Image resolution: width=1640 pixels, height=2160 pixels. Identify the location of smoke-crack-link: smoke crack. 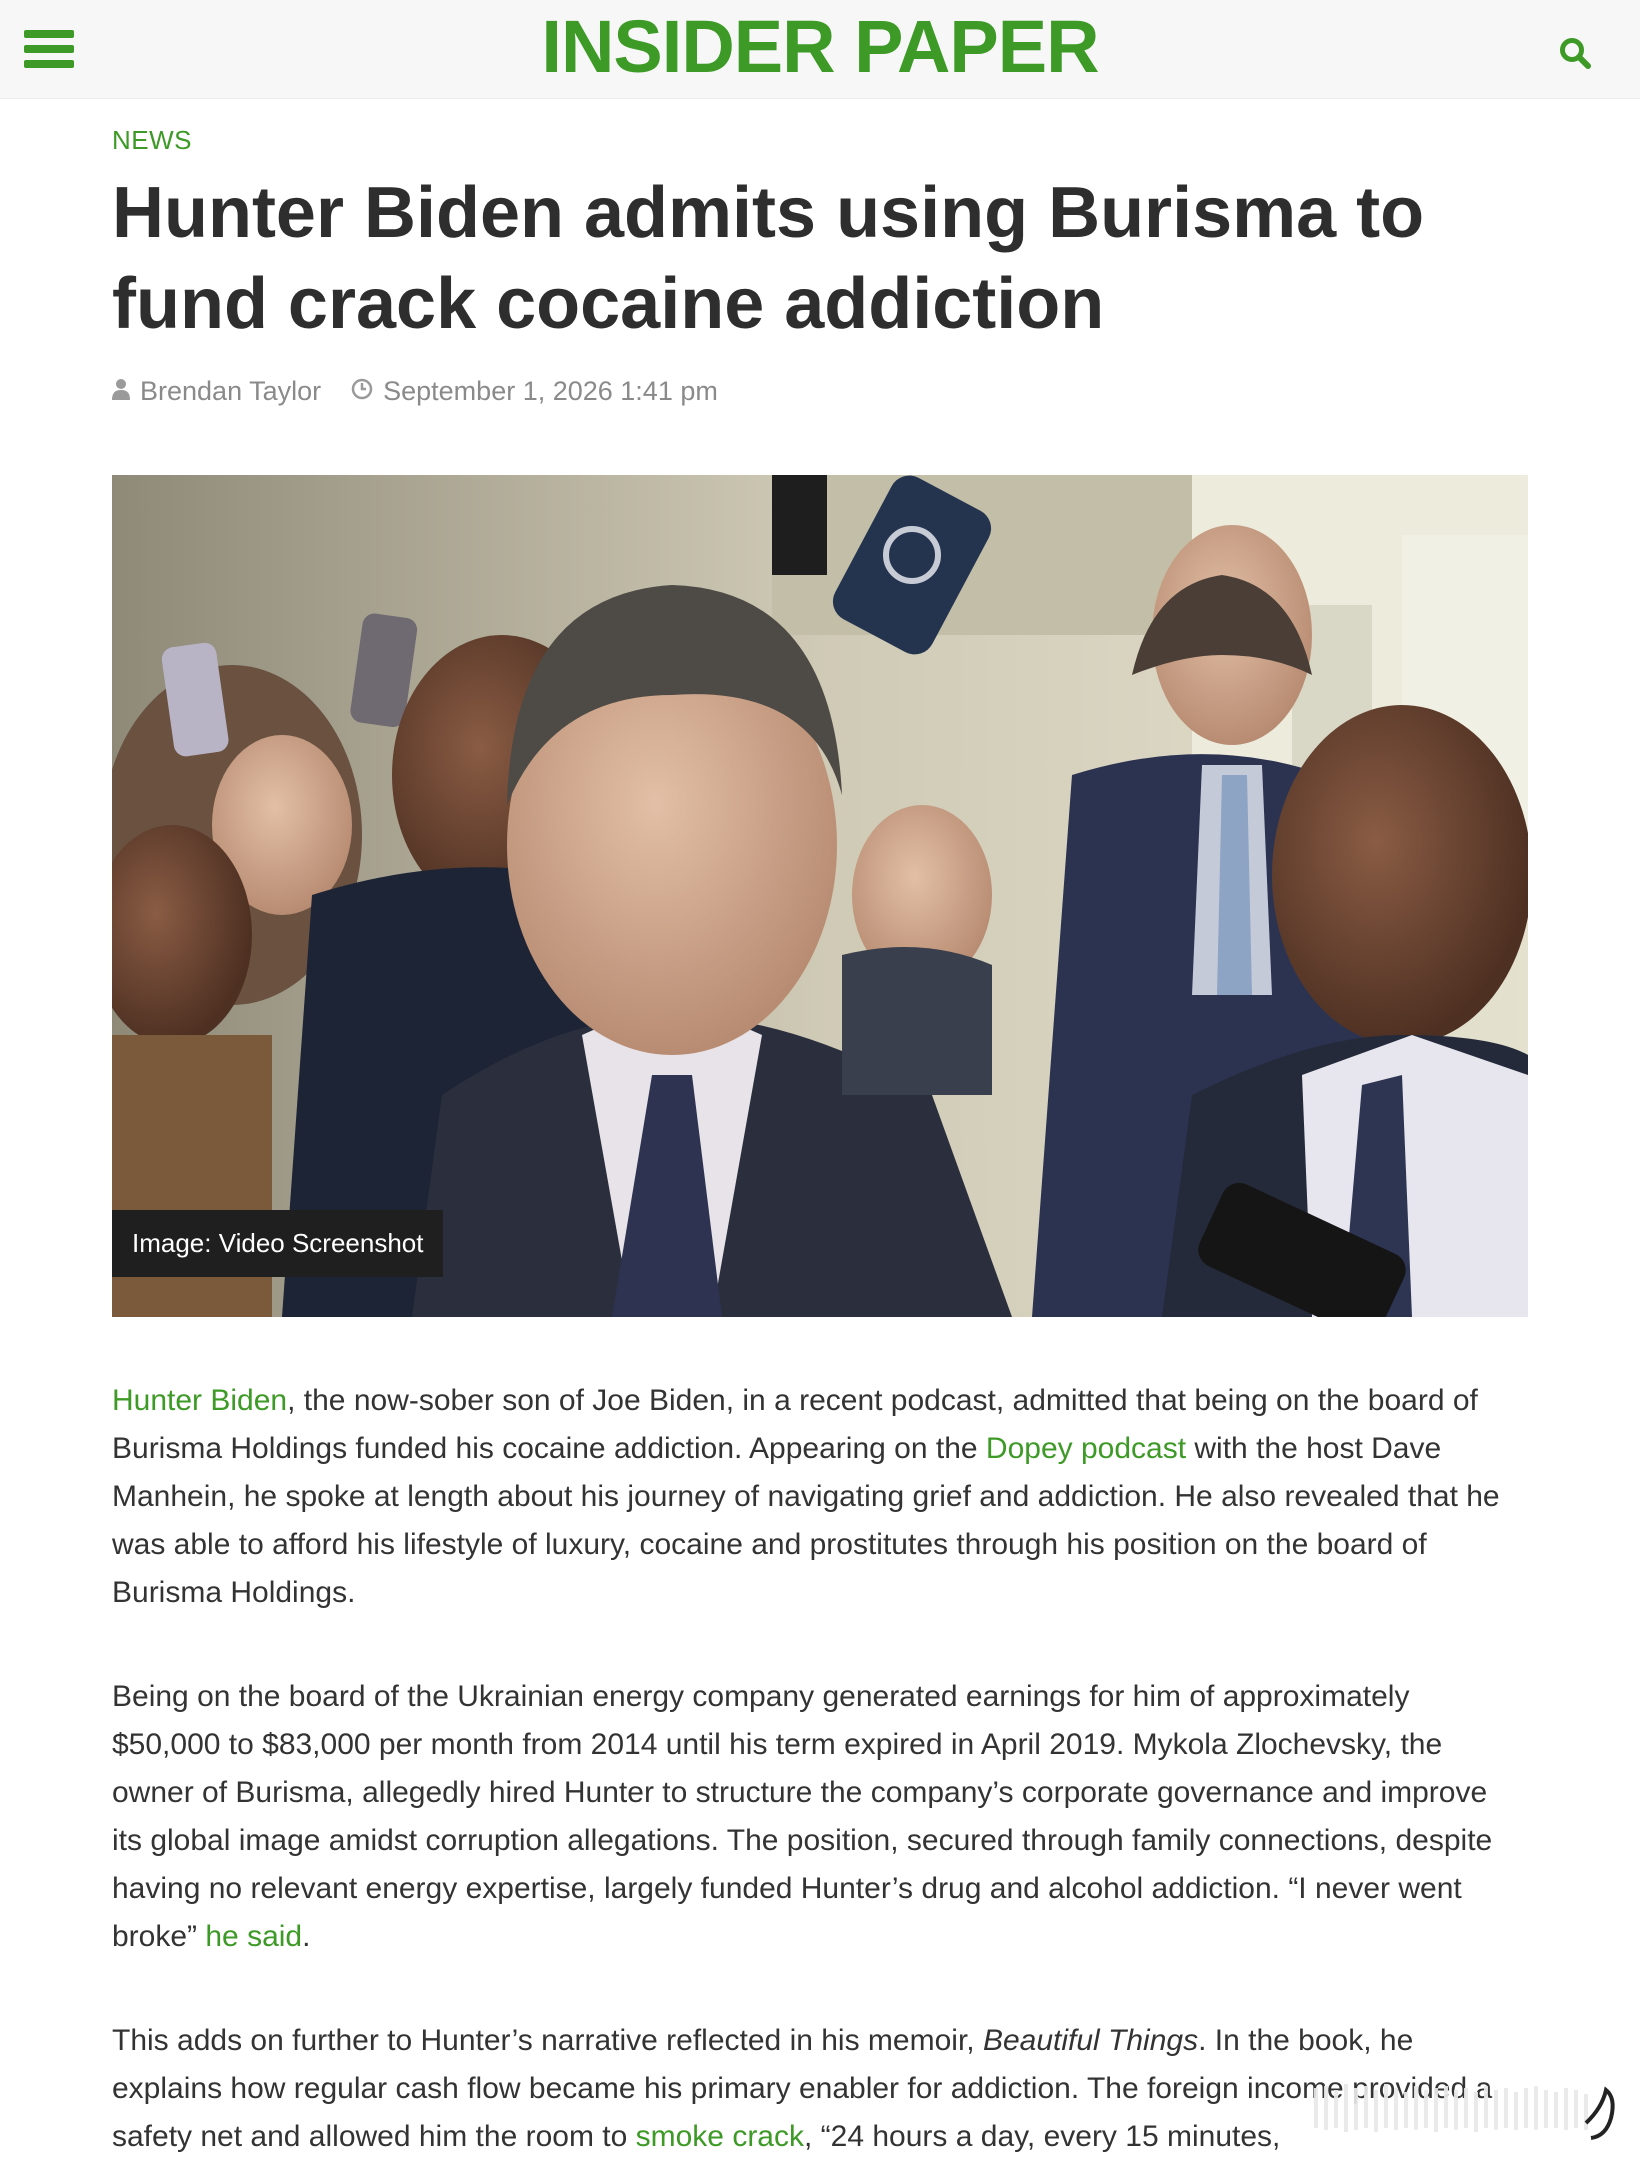
(720, 2136).